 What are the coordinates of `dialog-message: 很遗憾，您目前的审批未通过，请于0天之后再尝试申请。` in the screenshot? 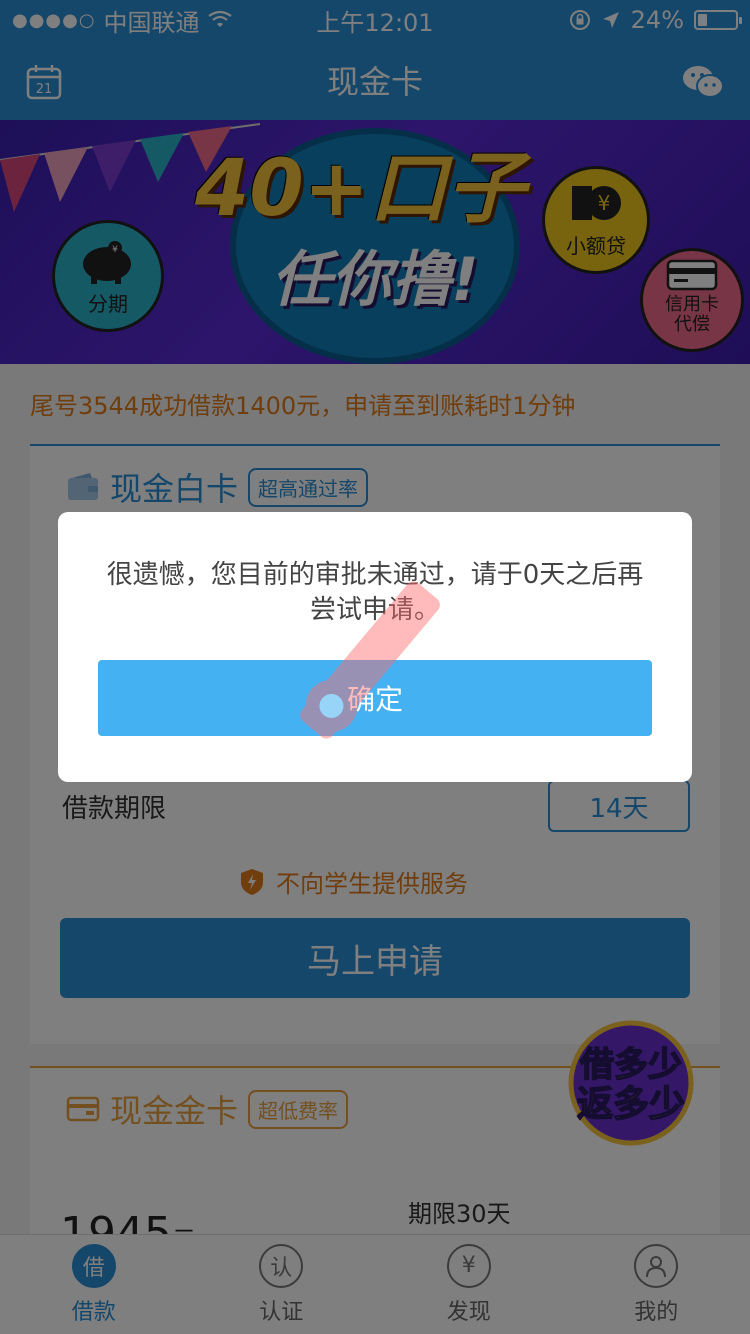 It's located at (375, 593).